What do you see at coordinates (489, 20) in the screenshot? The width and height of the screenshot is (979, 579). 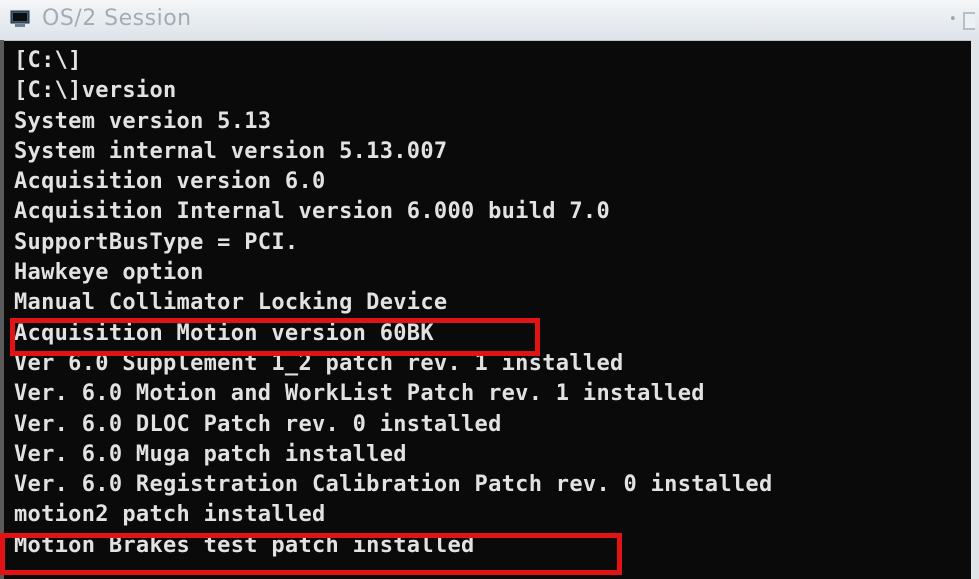 I see `title-bar: OS/2 Session •` at bounding box center [489, 20].